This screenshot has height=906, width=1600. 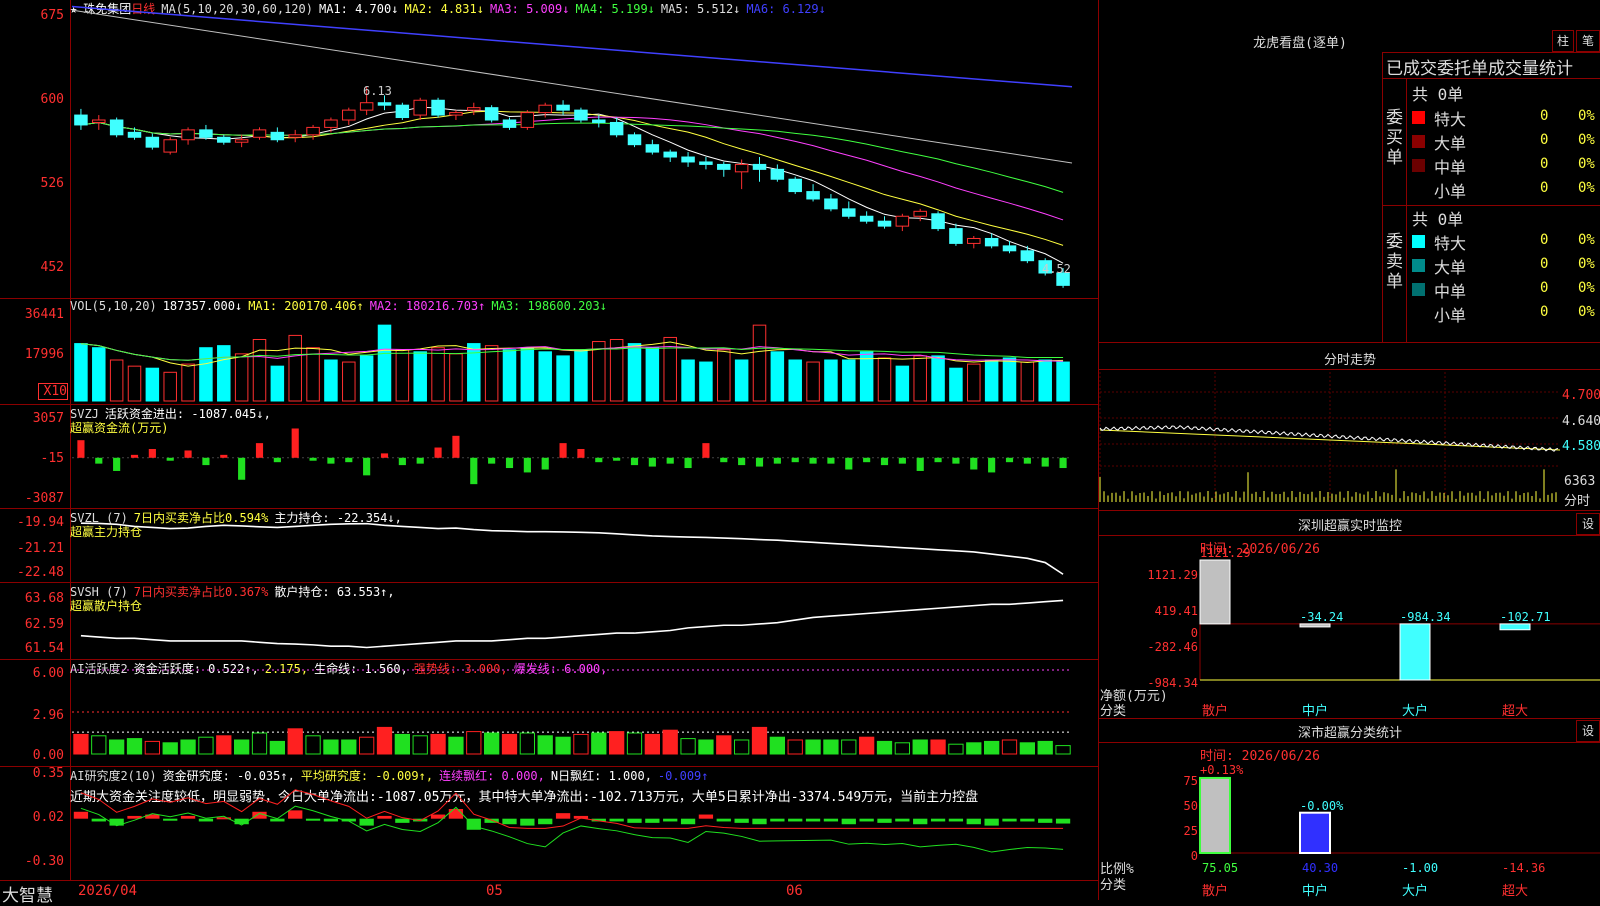 What do you see at coordinates (1544, 312) in the screenshot?
I see `sell-row-count: 0` at bounding box center [1544, 312].